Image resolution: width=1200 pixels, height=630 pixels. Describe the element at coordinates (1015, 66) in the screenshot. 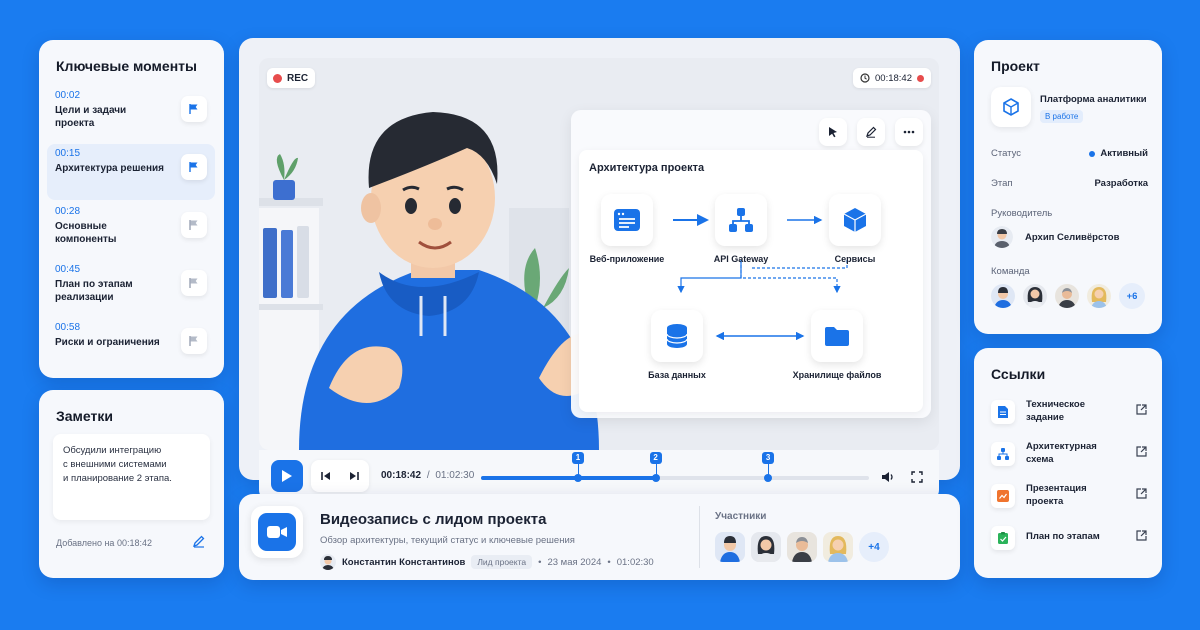

I see `project-title: Проект` at that location.